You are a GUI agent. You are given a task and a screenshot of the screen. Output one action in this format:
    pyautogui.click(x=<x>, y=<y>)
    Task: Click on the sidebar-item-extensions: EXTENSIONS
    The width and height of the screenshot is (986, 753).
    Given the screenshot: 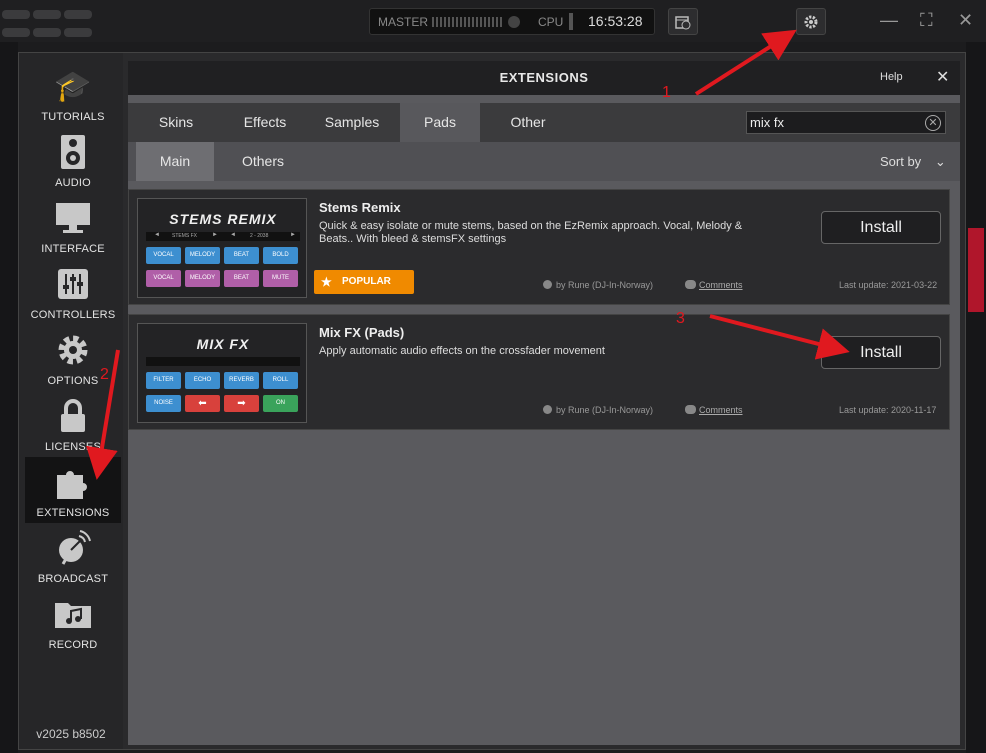 What is the action you would take?
    pyautogui.click(x=73, y=490)
    